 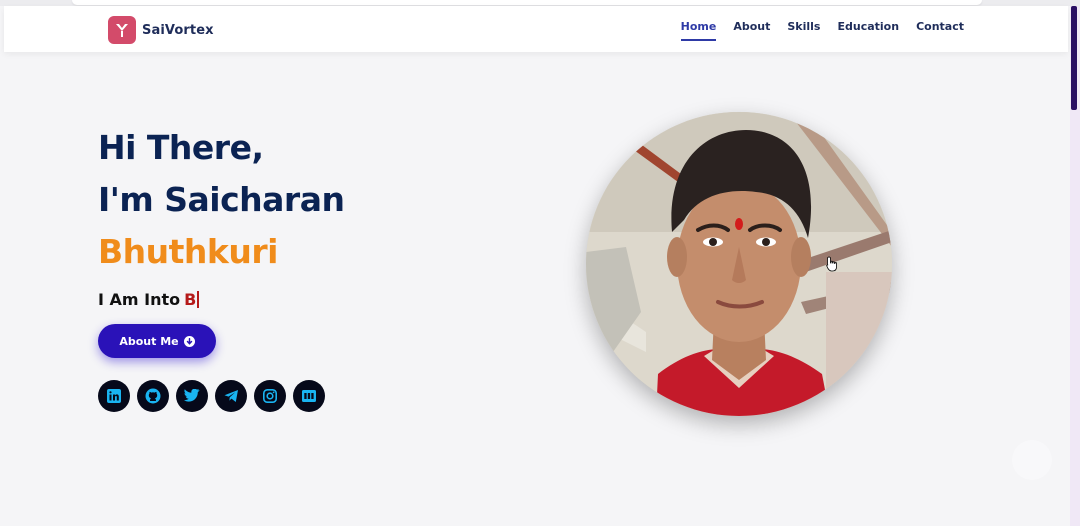 What do you see at coordinates (181, 147) in the screenshot?
I see `hero-greeting: Hi There,` at bounding box center [181, 147].